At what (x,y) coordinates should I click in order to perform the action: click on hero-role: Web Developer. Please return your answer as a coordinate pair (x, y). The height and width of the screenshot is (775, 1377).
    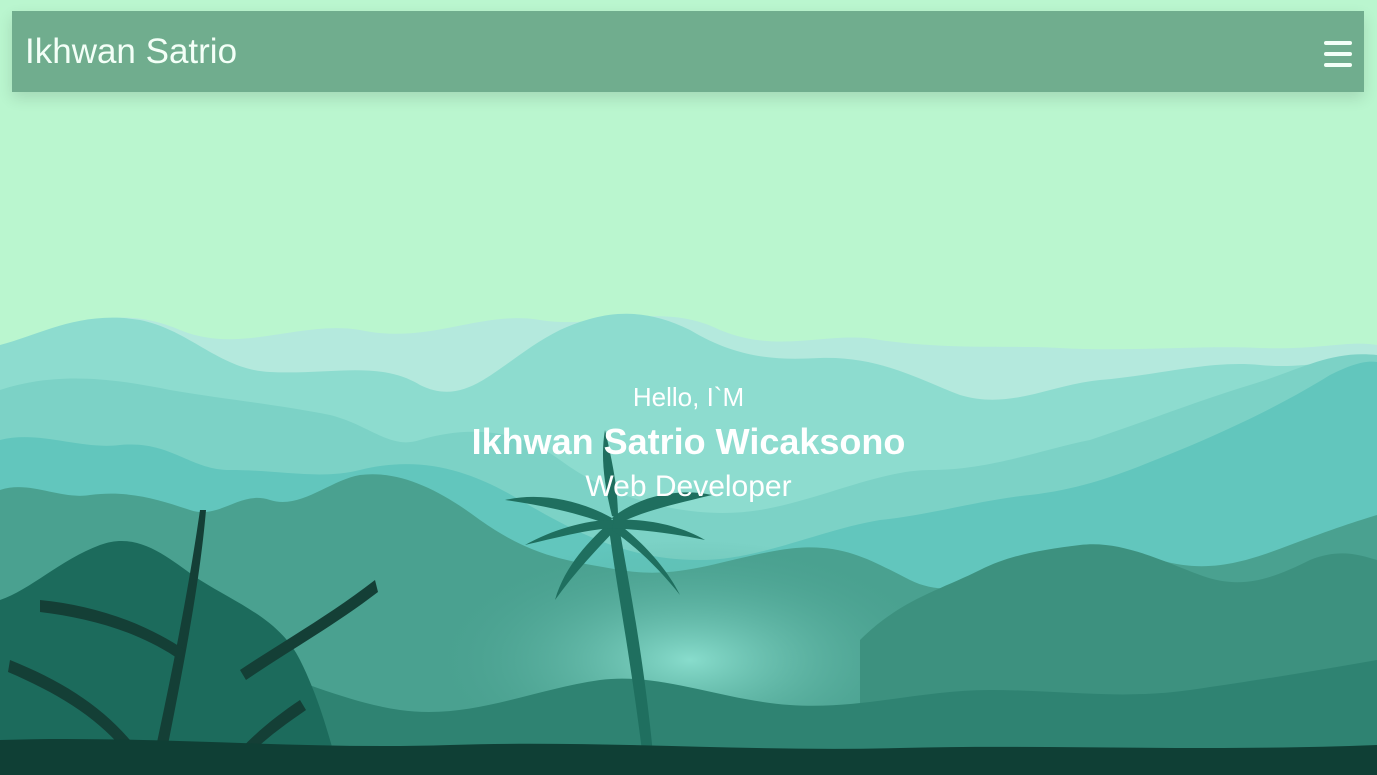
    Looking at the image, I should click on (688, 486).